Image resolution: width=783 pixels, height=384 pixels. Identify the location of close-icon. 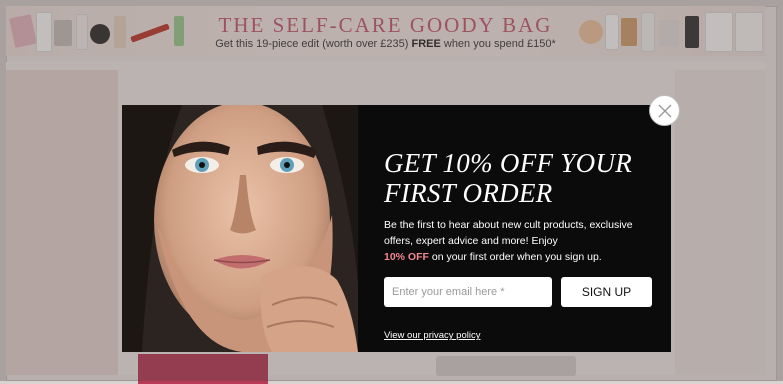
(664, 110).